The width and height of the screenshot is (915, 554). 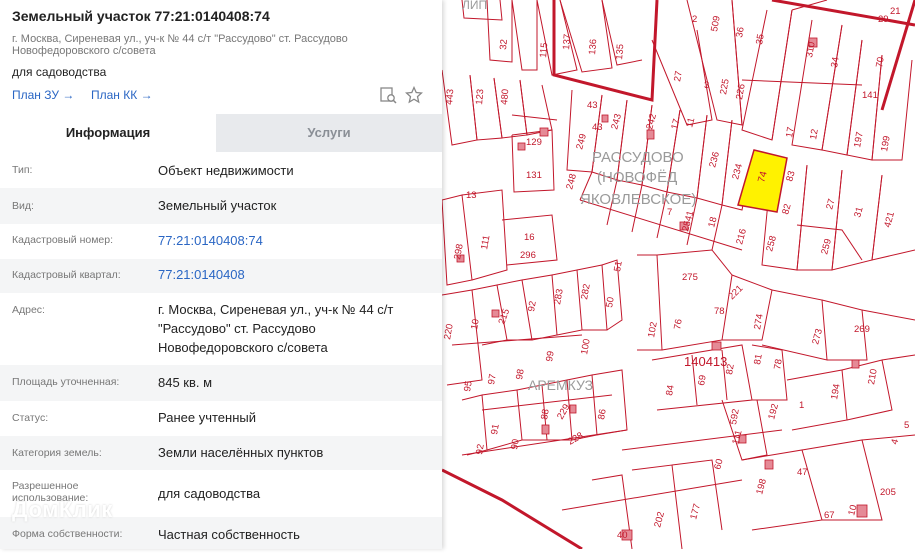 I want to click on parcel-number: 82, so click(x=730, y=369).